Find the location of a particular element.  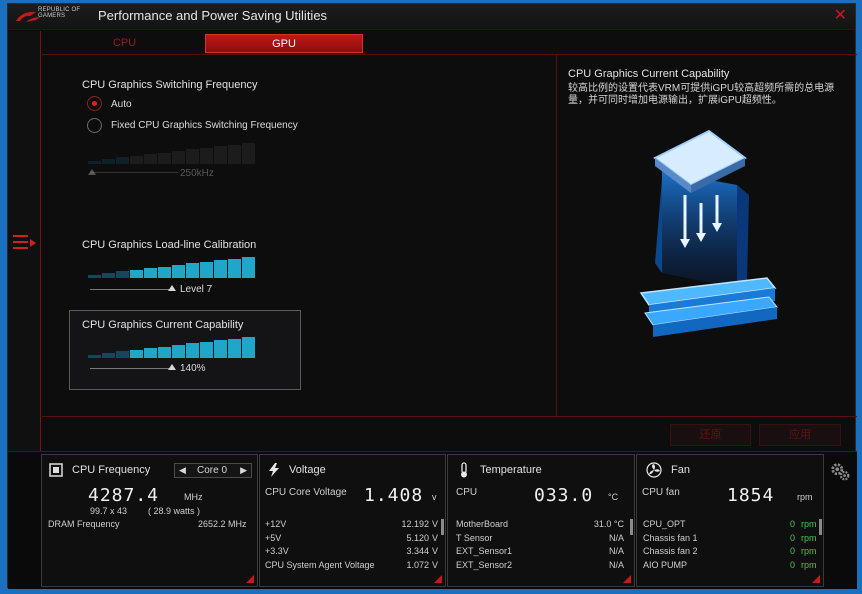

fan-row-label: CPU_OPT is located at coordinates (664, 524).